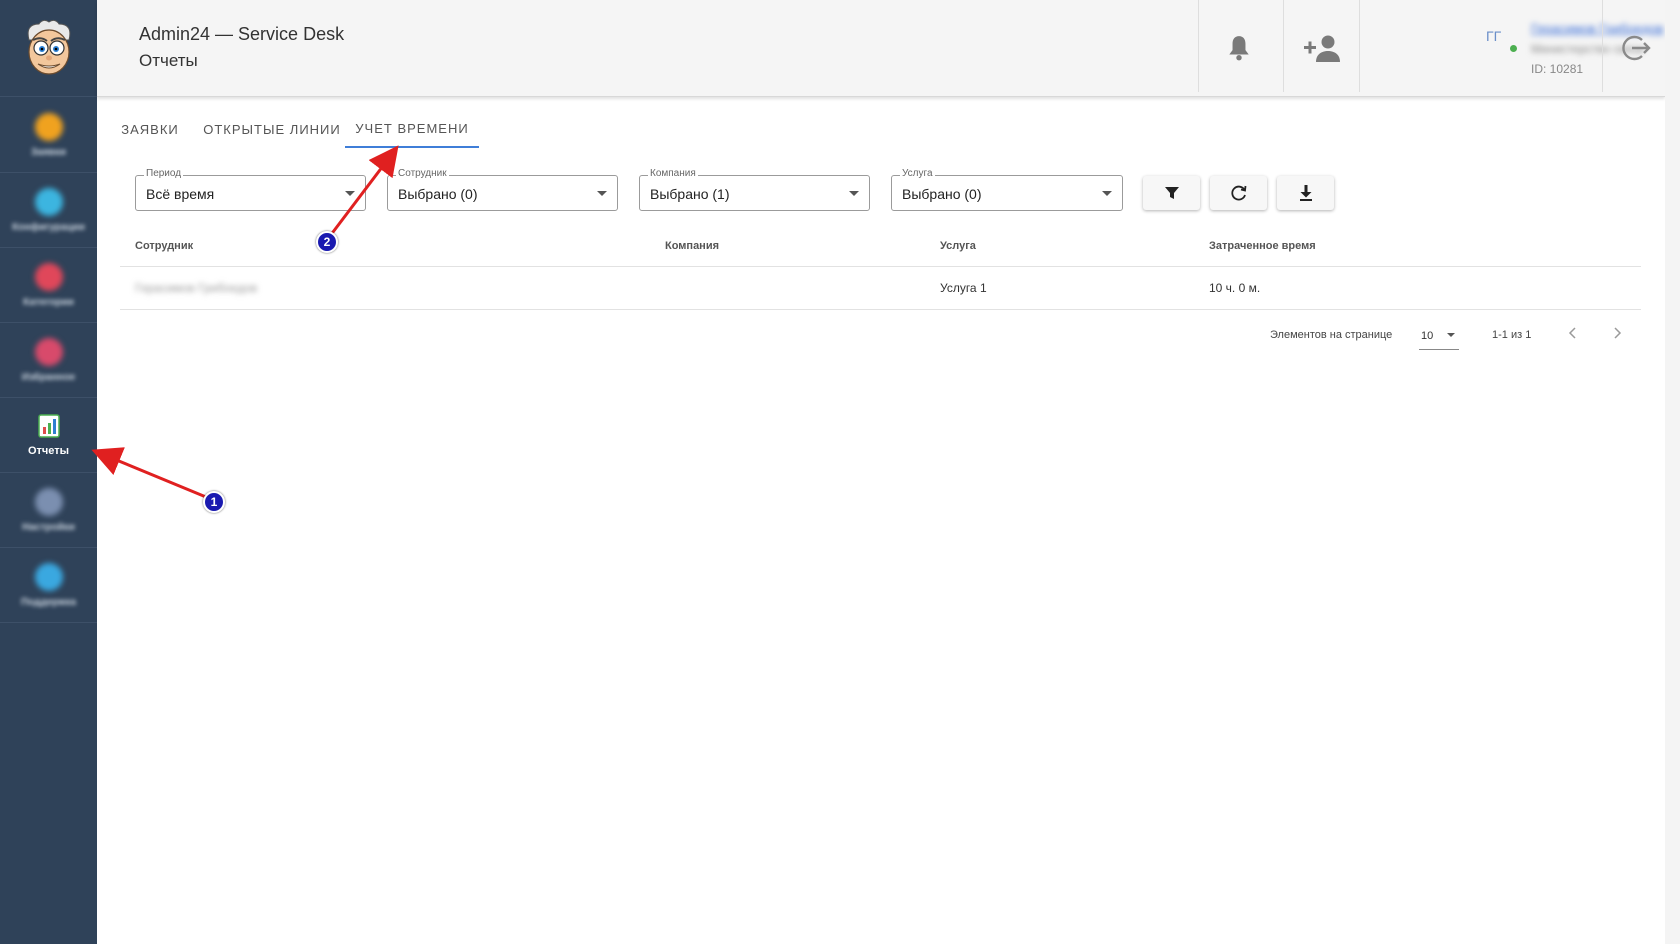 Image resolution: width=1680 pixels, height=944 pixels. What do you see at coordinates (48, 152) in the screenshot?
I see `sidebar-item-label: Заявки` at bounding box center [48, 152].